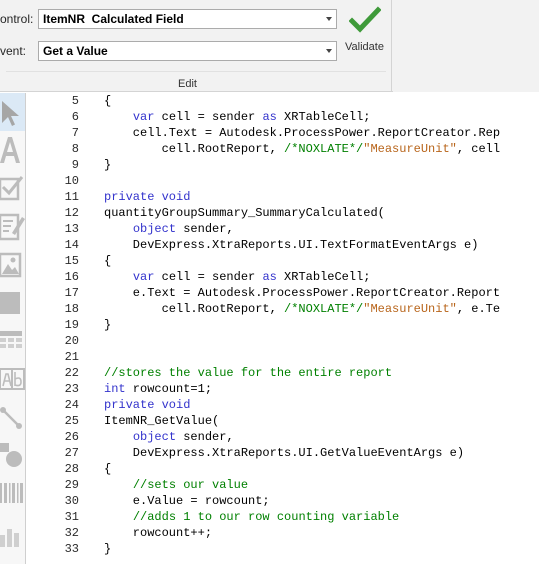 Image resolution: width=539 pixels, height=564 pixels. I want to click on line-number: 27, so click(71, 453).